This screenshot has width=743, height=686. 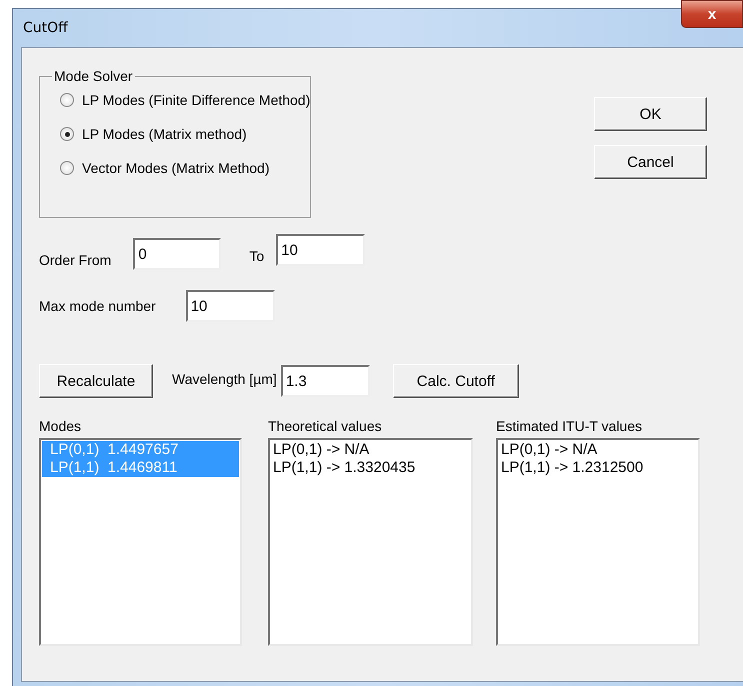 I want to click on radio-option: Vector Modes (Matrix Method), so click(x=185, y=168).